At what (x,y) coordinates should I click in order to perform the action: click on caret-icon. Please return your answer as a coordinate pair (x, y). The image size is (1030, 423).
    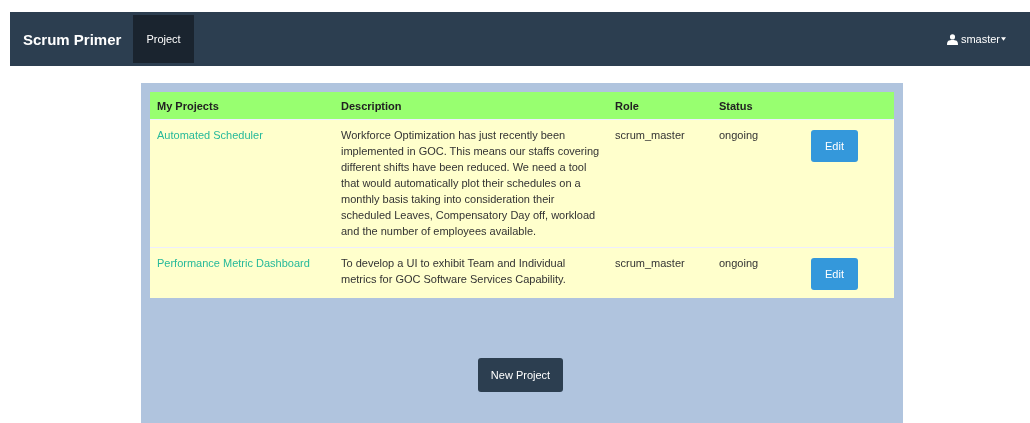
    Looking at the image, I should click on (1003, 39).